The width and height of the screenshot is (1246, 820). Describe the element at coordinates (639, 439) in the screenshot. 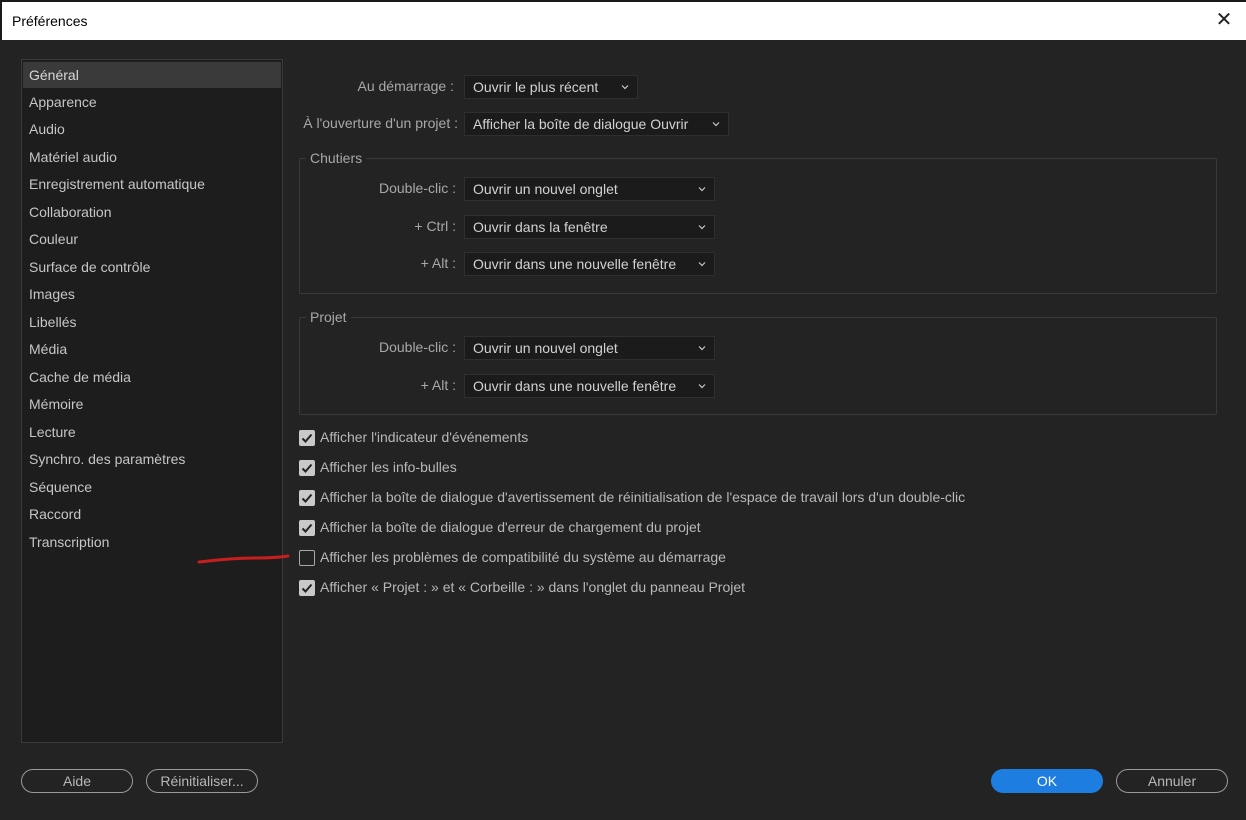

I see `checkbox-event-indicator: Afficher l'indicateur d'événements` at that location.